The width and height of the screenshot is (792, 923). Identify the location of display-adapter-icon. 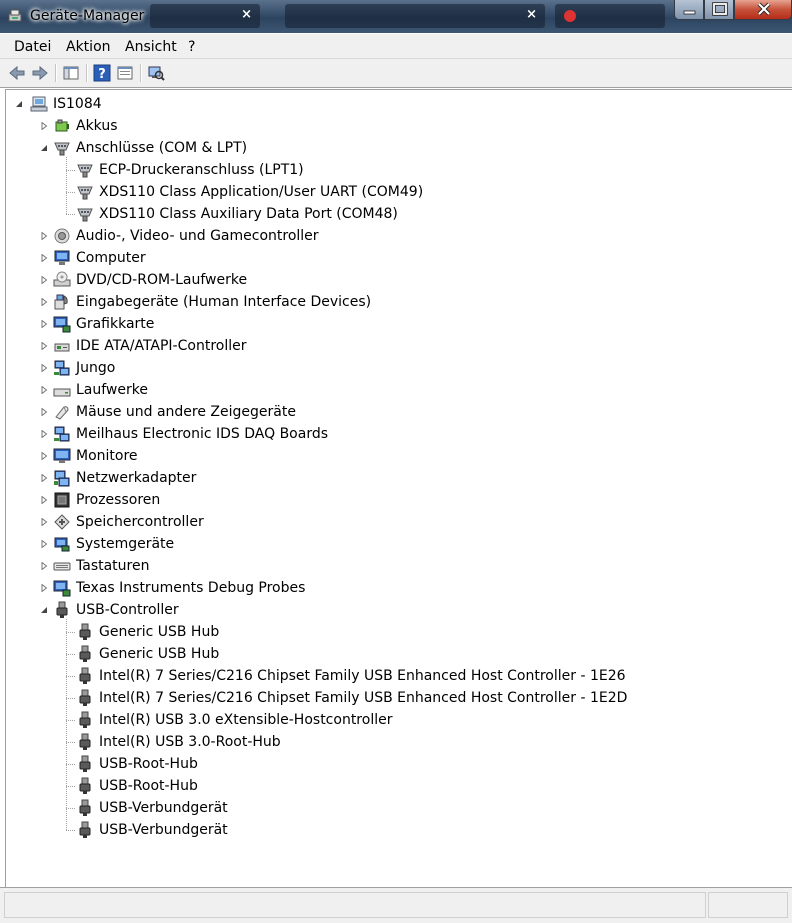
(62, 588).